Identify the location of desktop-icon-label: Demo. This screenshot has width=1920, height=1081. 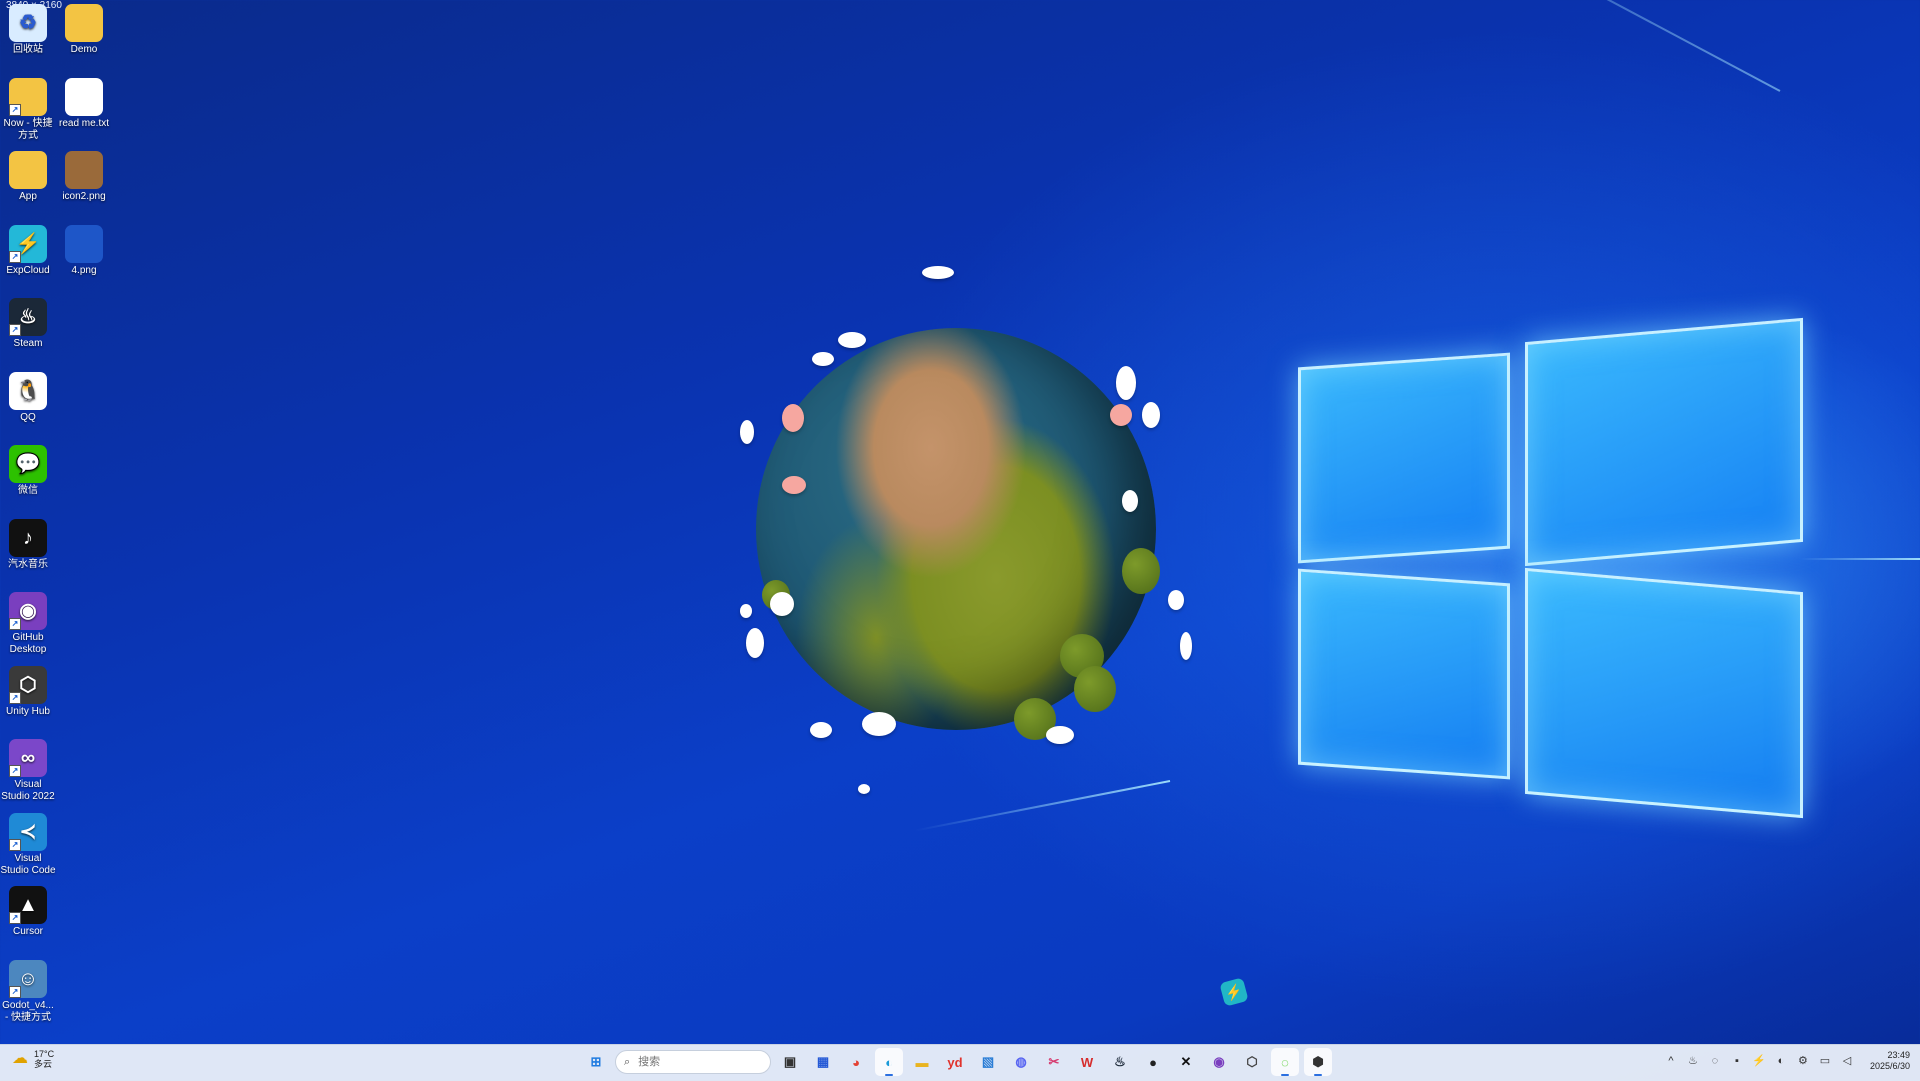
(84, 49).